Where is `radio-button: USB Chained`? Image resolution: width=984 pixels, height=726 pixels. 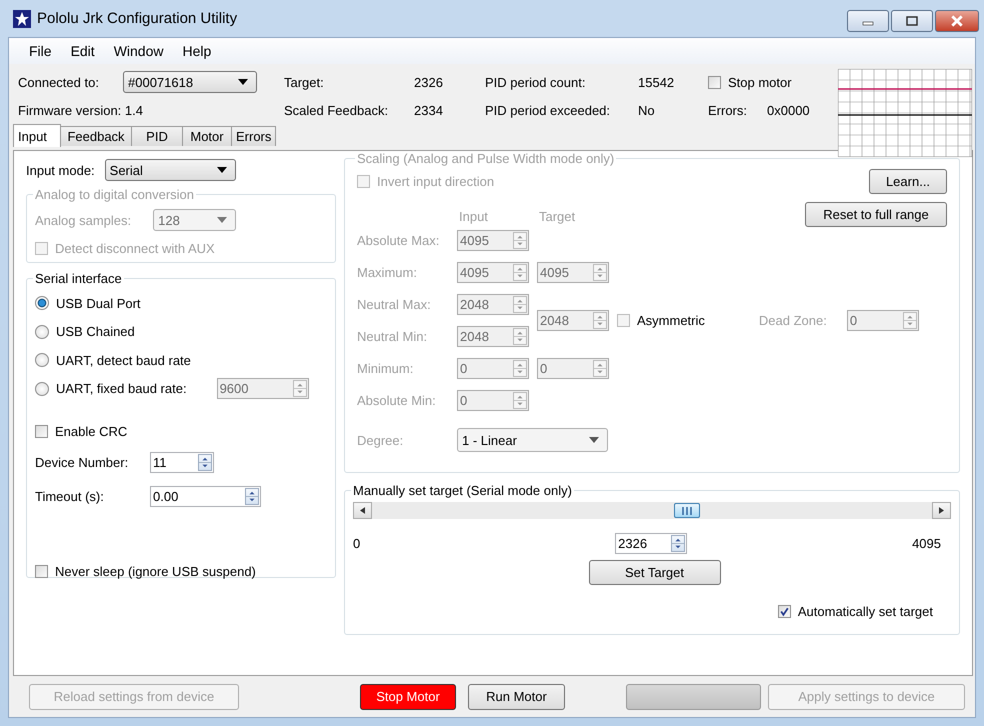
radio-button: USB Chained is located at coordinates (85, 332).